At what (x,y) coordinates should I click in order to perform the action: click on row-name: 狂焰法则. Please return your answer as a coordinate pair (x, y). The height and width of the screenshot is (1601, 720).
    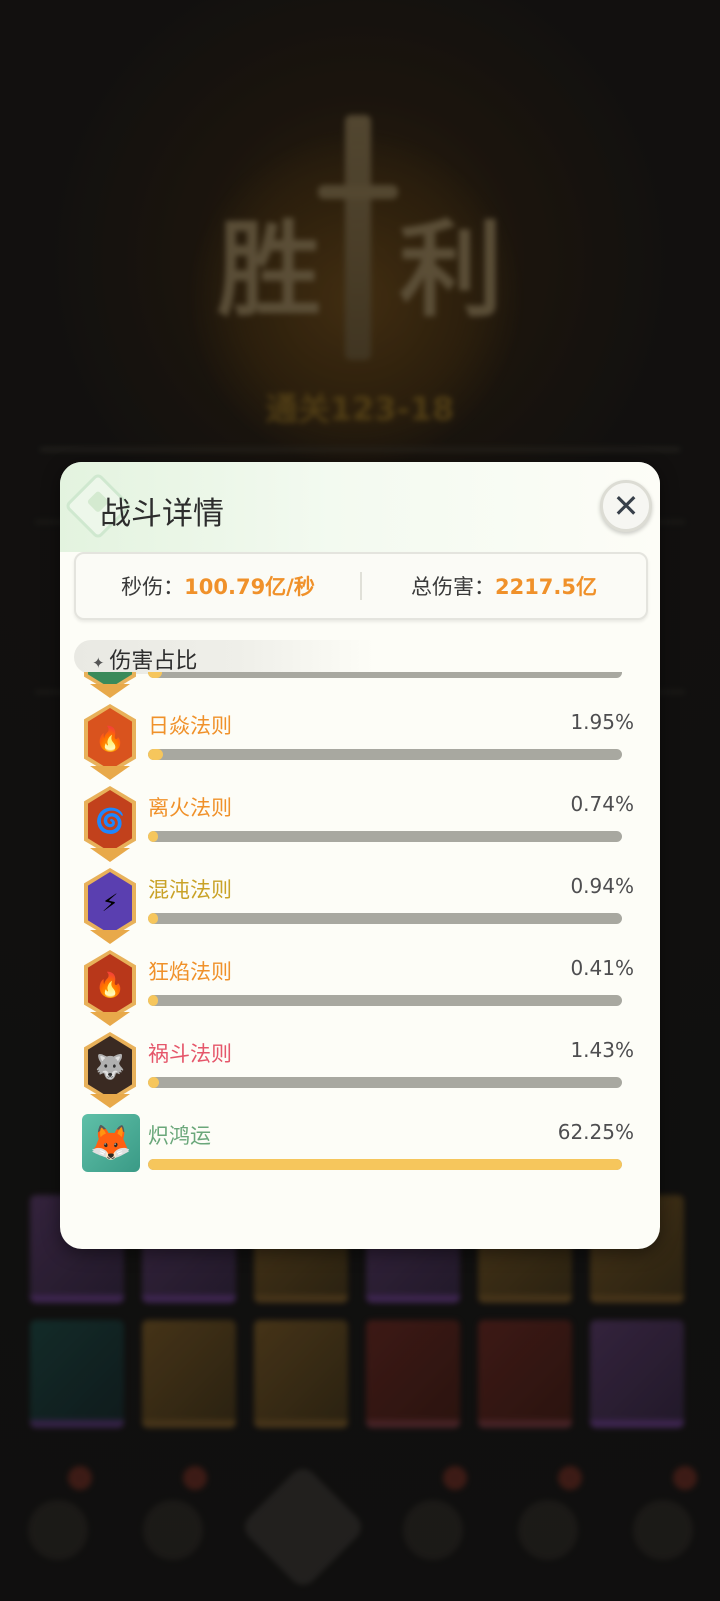
    Looking at the image, I should click on (190, 972).